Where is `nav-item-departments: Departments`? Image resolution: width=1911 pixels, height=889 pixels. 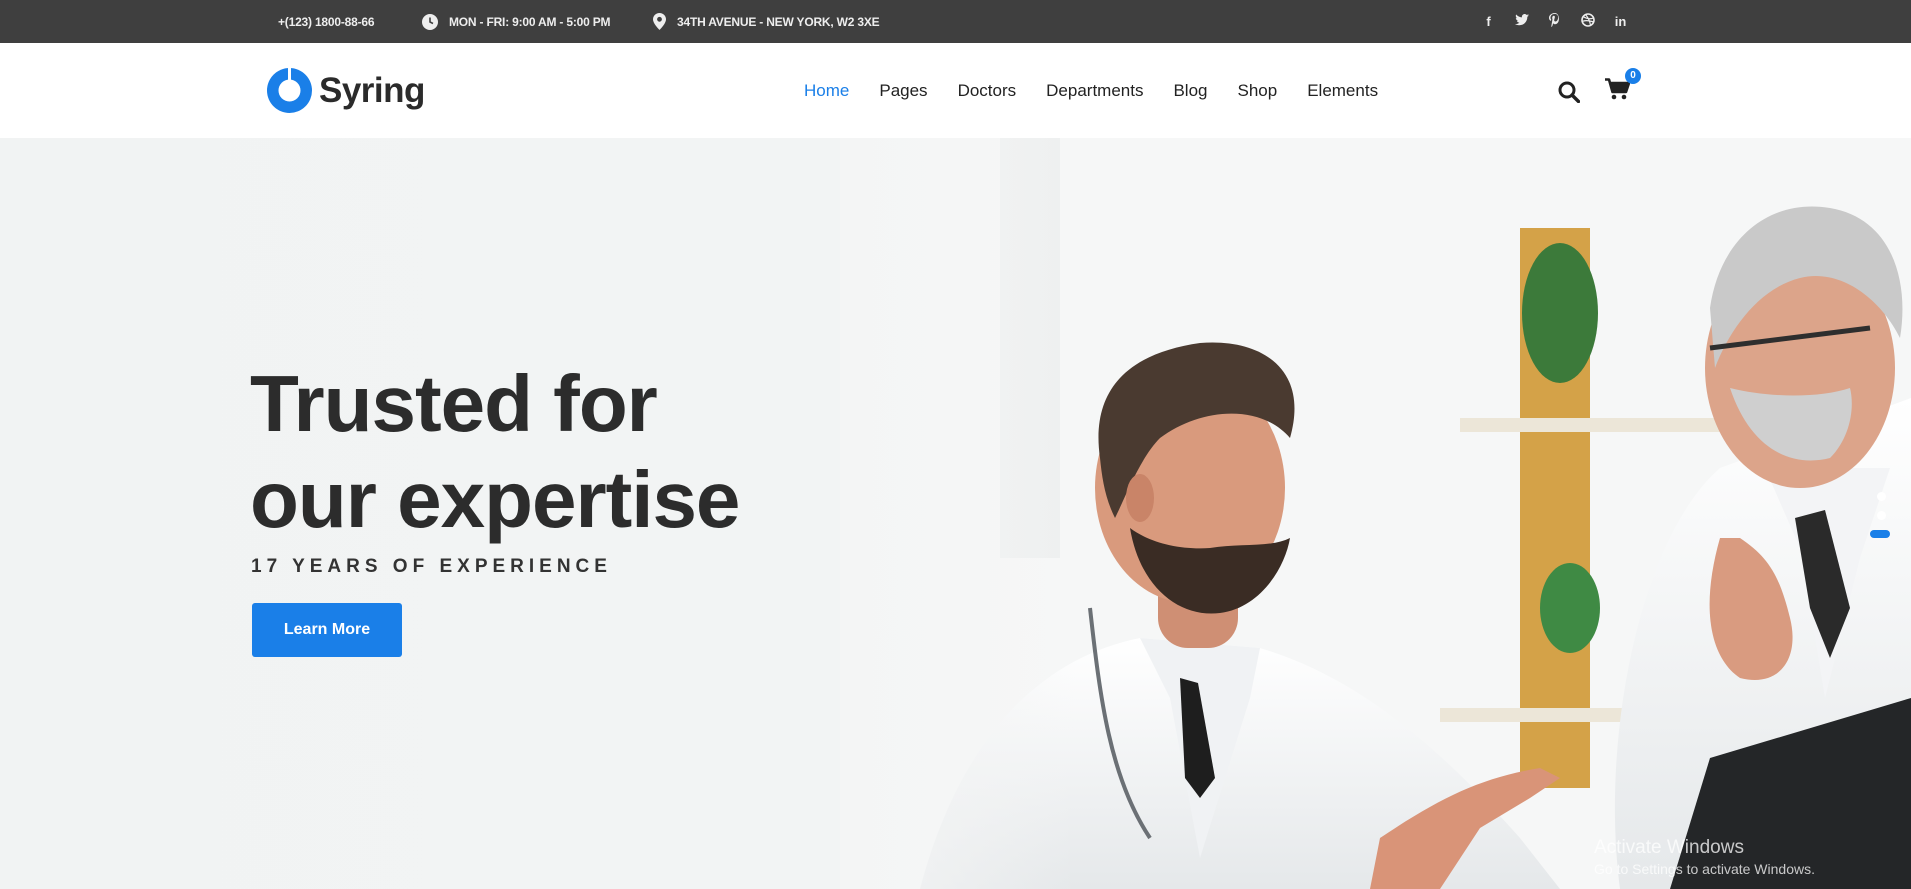
nav-item-departments: Departments is located at coordinates (1094, 91).